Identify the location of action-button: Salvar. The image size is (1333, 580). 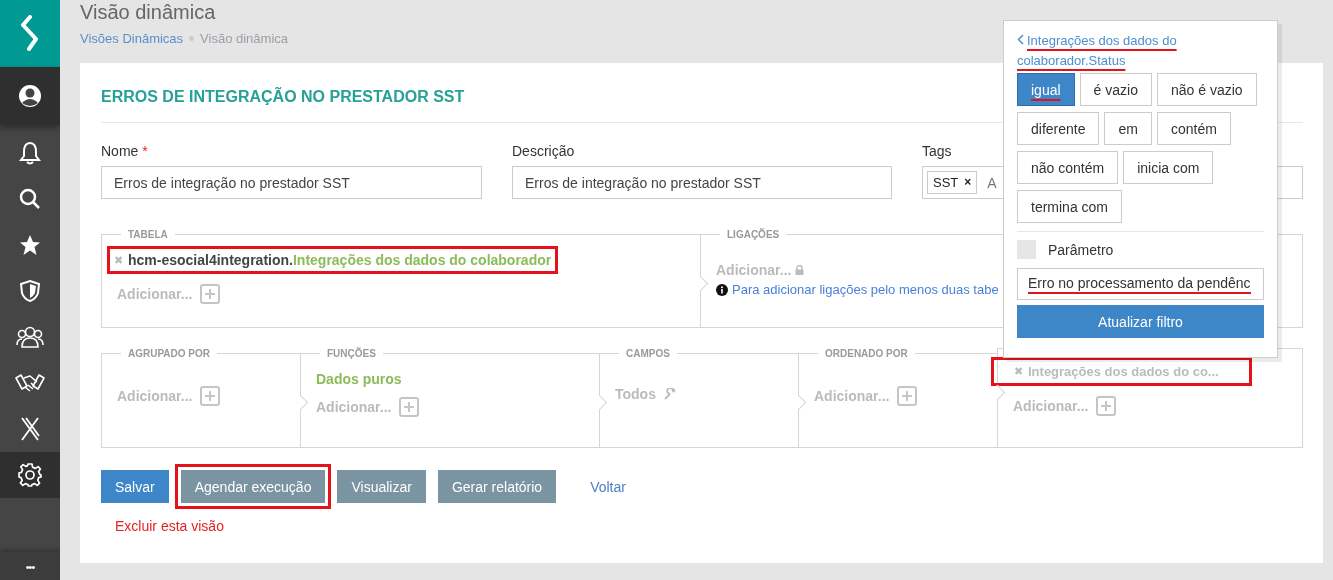
(135, 486).